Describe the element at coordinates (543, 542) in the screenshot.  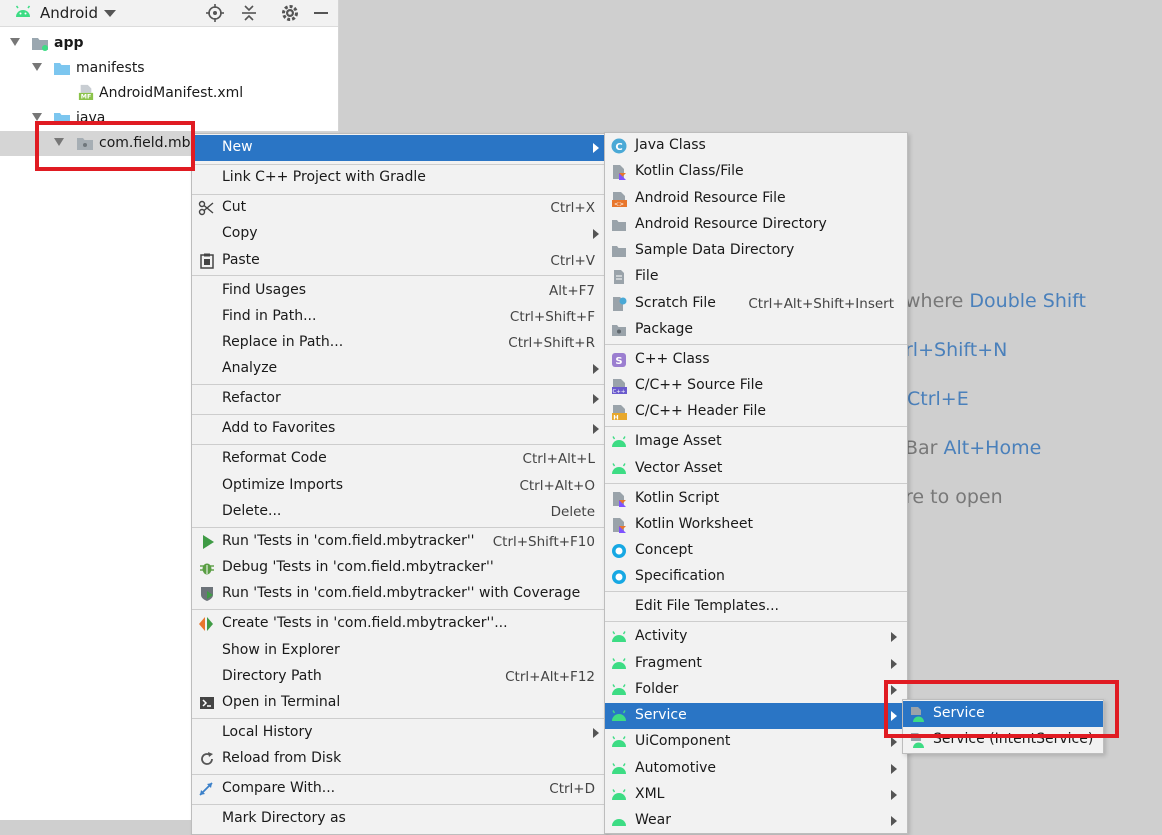
I see `menu-shortcut: Ctrl+Shift+F10` at that location.